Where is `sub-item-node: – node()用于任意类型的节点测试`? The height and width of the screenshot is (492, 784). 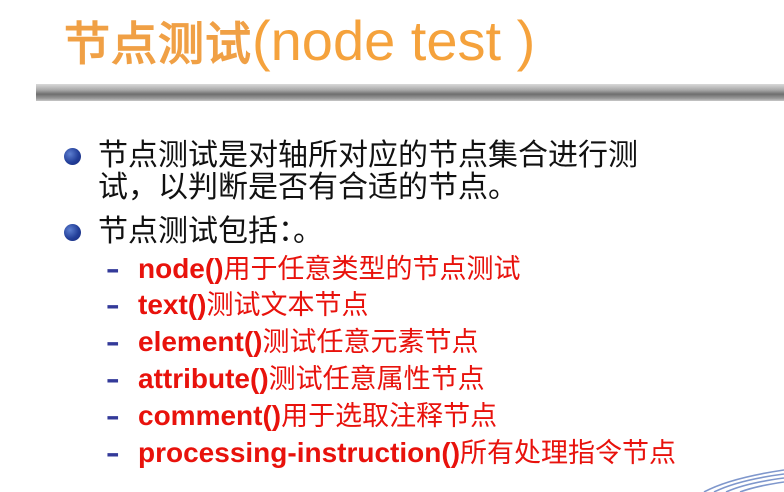 sub-item-node: – node()用于任意类型的节点测试 is located at coordinates (313, 269).